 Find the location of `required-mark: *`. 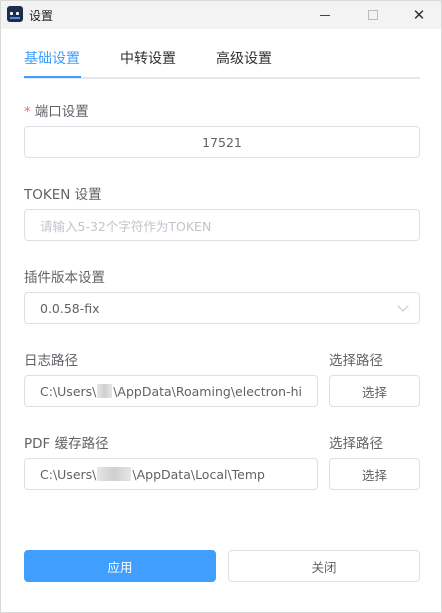

required-mark: * is located at coordinates (27, 112).